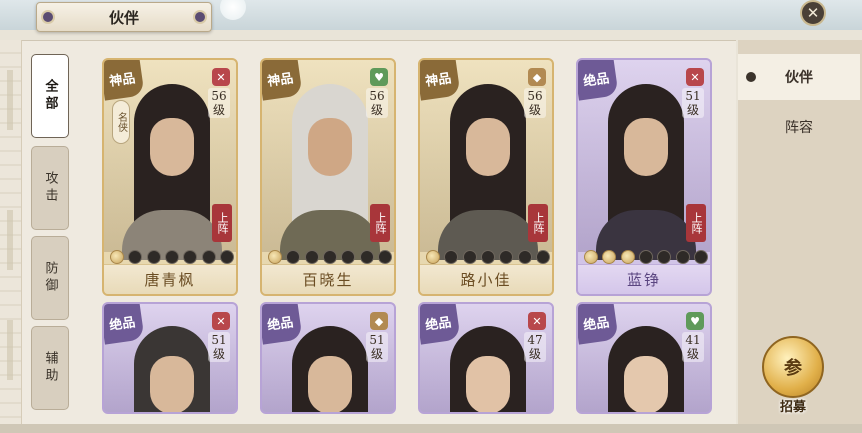 The image size is (862, 433). I want to click on menu-item-lineup: 阵容, so click(799, 127).